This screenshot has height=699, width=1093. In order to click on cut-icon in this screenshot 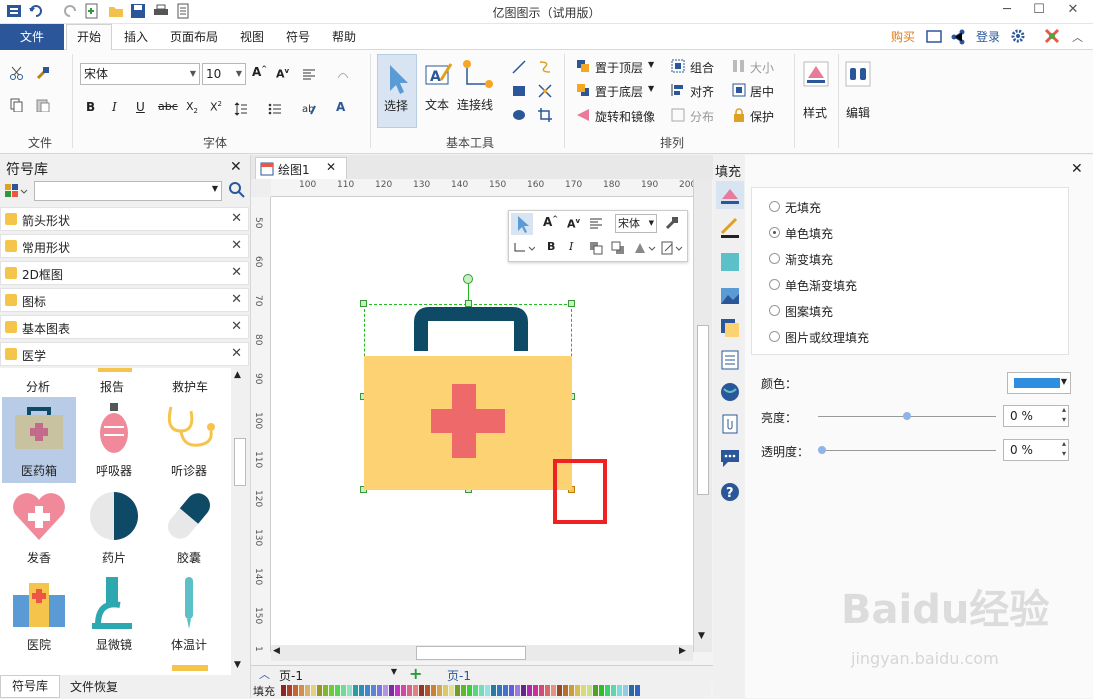, I will do `click(17, 73)`.